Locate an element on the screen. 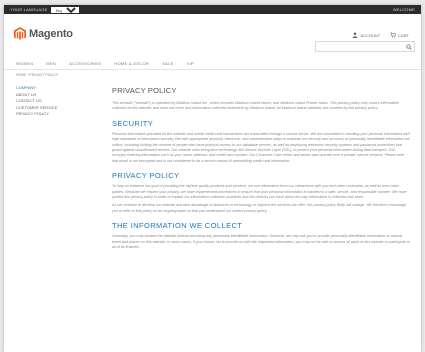 This screenshot has width=425, height=352. nav-item-home-decor: HOME & DECOR is located at coordinates (131, 63).